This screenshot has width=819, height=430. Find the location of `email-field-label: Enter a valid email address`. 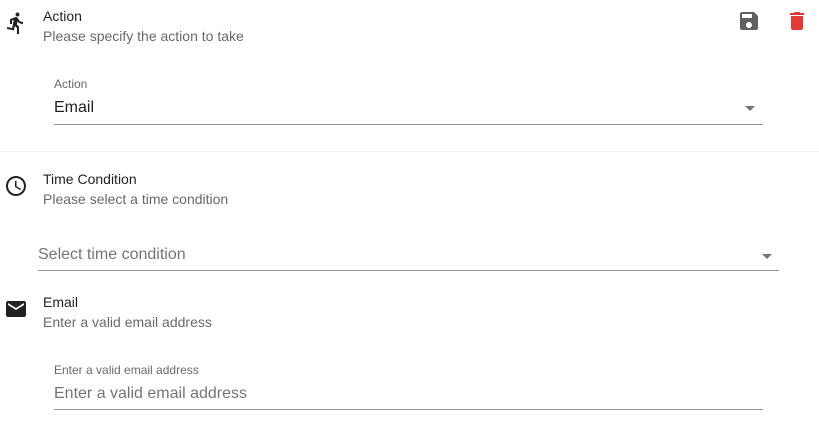

email-field-label: Enter a valid email address is located at coordinates (126, 370).